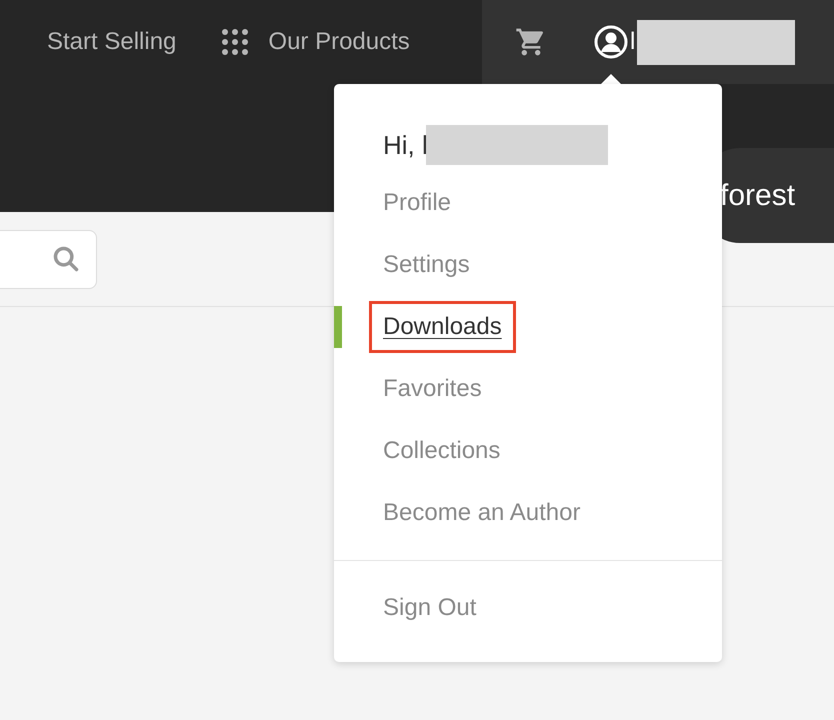 Image resolution: width=834 pixels, height=720 pixels. I want to click on menu-link: Collections, so click(441, 451).